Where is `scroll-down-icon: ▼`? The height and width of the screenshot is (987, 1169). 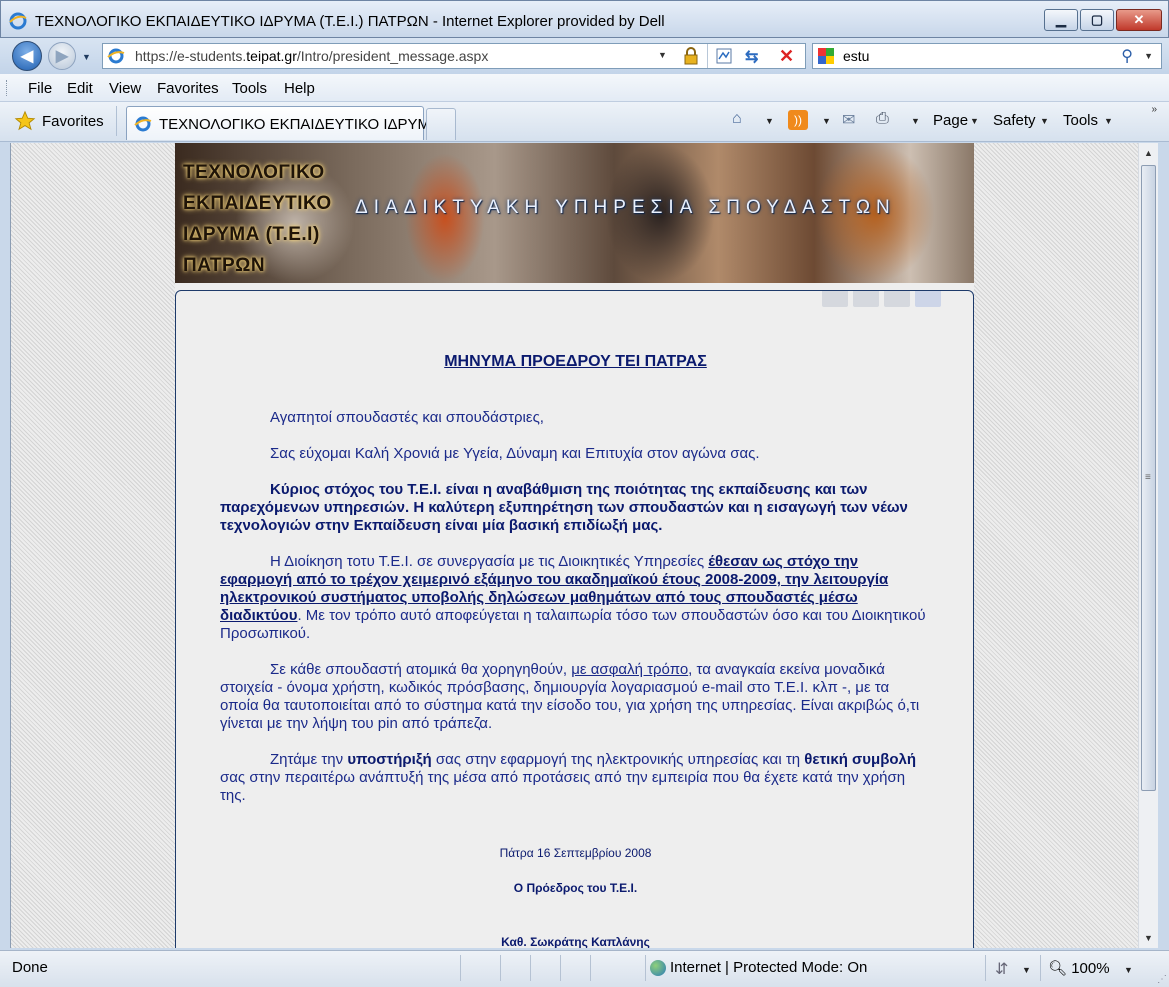 scroll-down-icon: ▼ is located at coordinates (1148, 938).